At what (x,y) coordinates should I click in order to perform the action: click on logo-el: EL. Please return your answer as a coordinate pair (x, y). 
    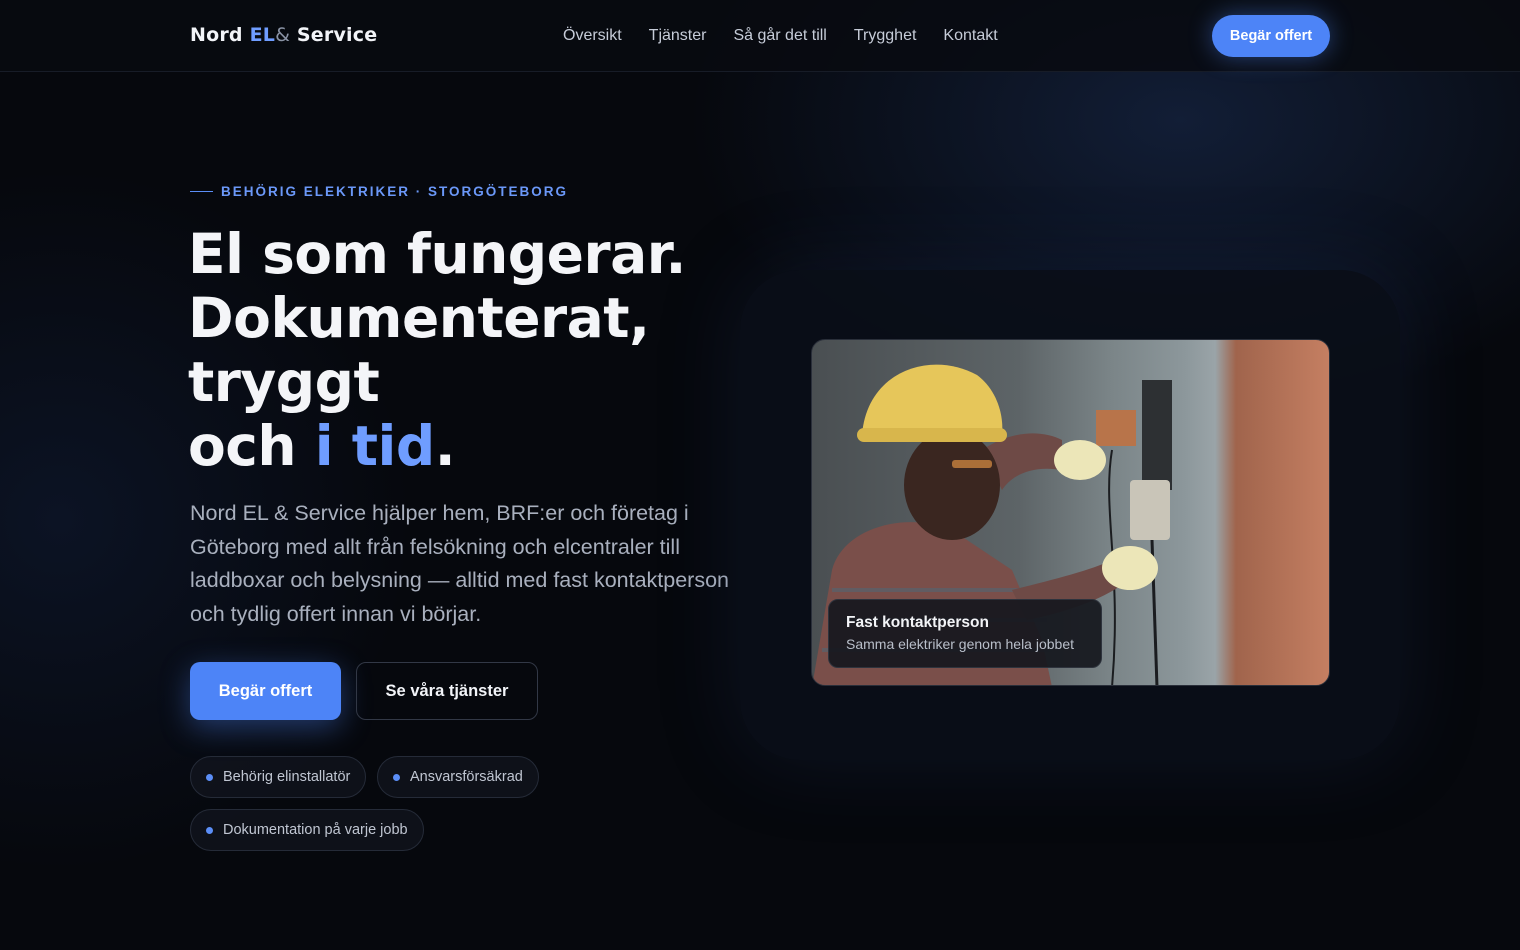
    Looking at the image, I should click on (262, 35).